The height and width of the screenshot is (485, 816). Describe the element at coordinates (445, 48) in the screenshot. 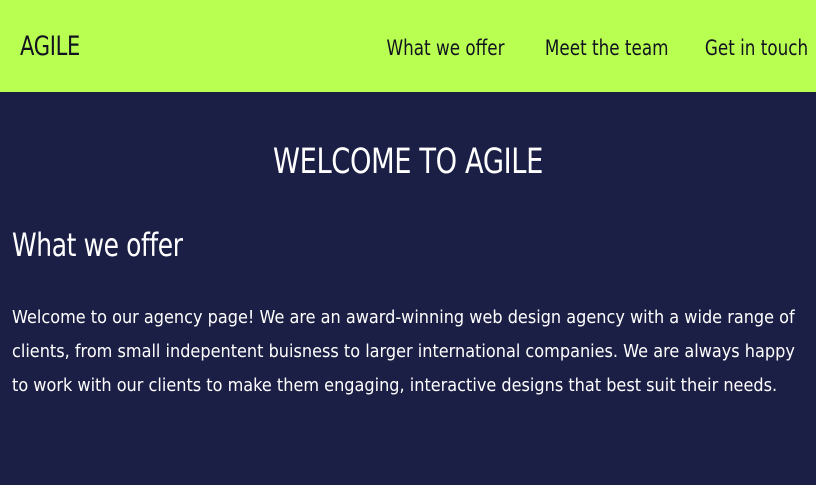

I see `nav-link-what-we-offer: What we offer` at that location.